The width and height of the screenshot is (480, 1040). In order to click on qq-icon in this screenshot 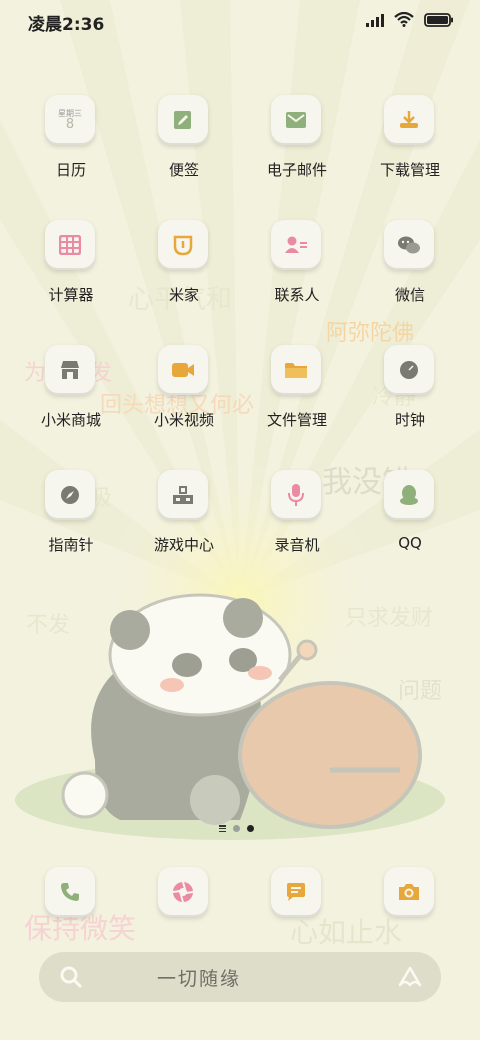, I will do `click(409, 495)`.